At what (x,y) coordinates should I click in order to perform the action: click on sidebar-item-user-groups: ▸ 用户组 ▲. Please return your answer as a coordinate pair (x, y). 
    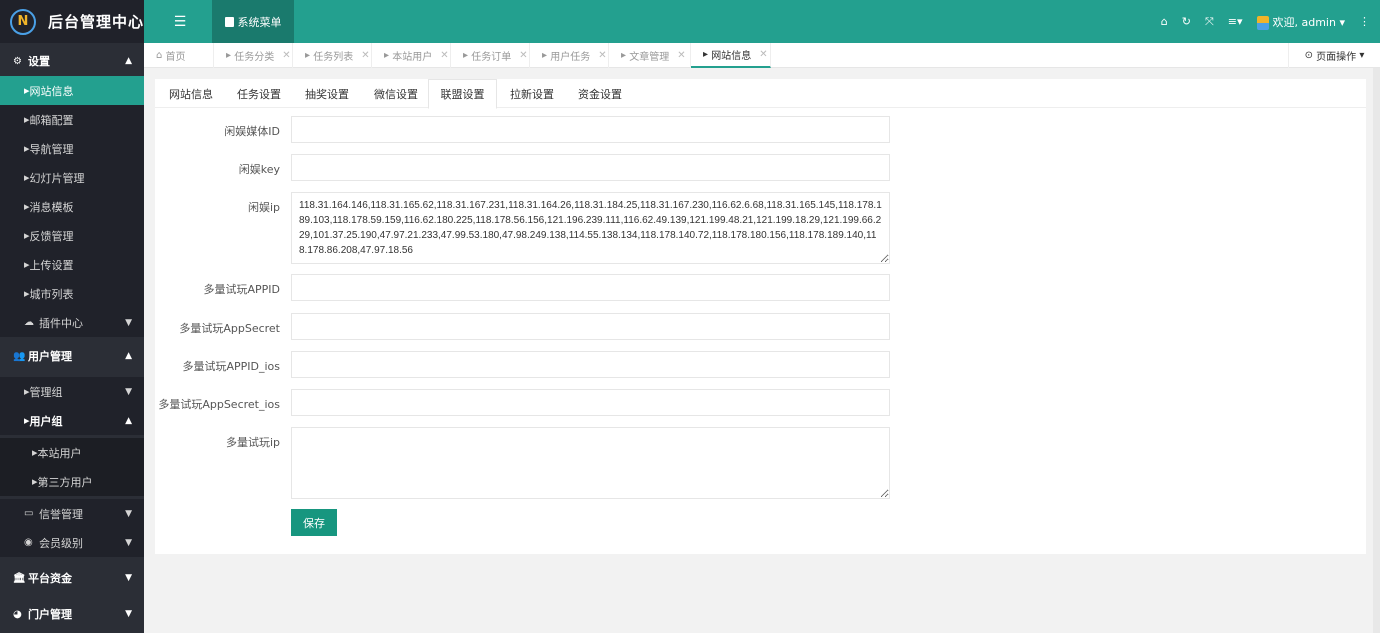
    Looking at the image, I should click on (72, 420).